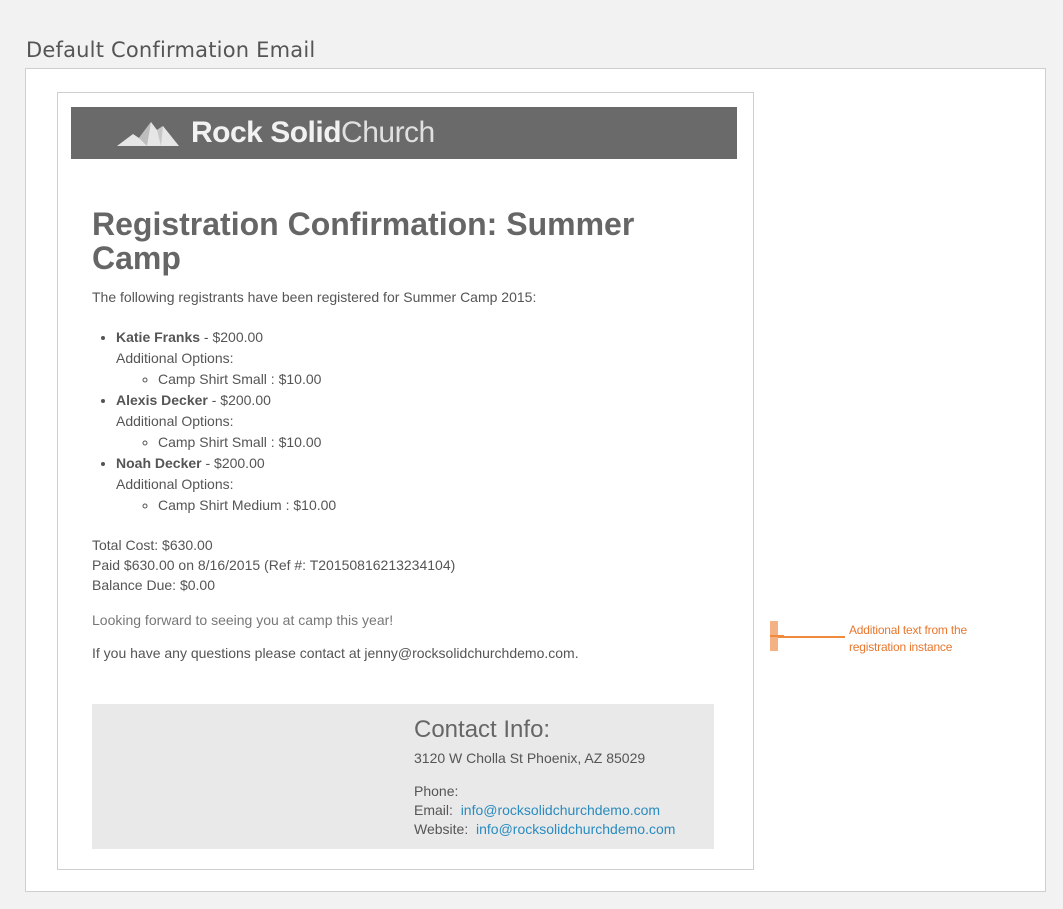  I want to click on phone-row: Phone:, so click(544, 791).